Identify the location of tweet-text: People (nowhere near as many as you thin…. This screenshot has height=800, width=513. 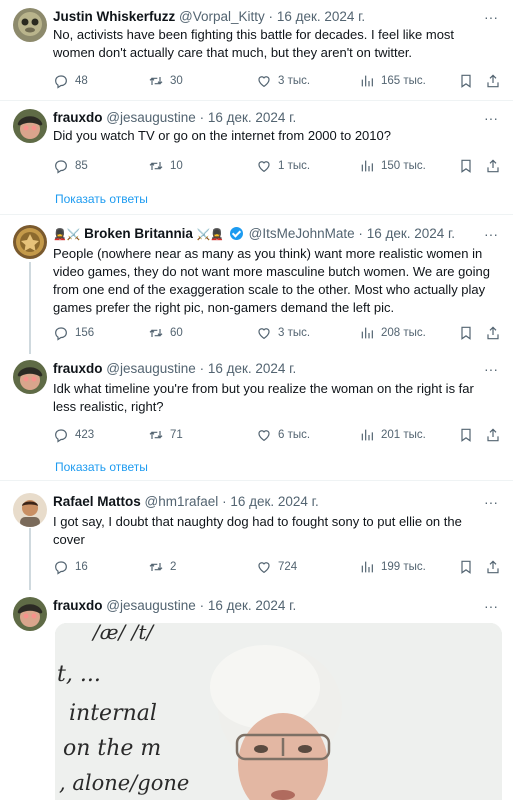
(271, 280).